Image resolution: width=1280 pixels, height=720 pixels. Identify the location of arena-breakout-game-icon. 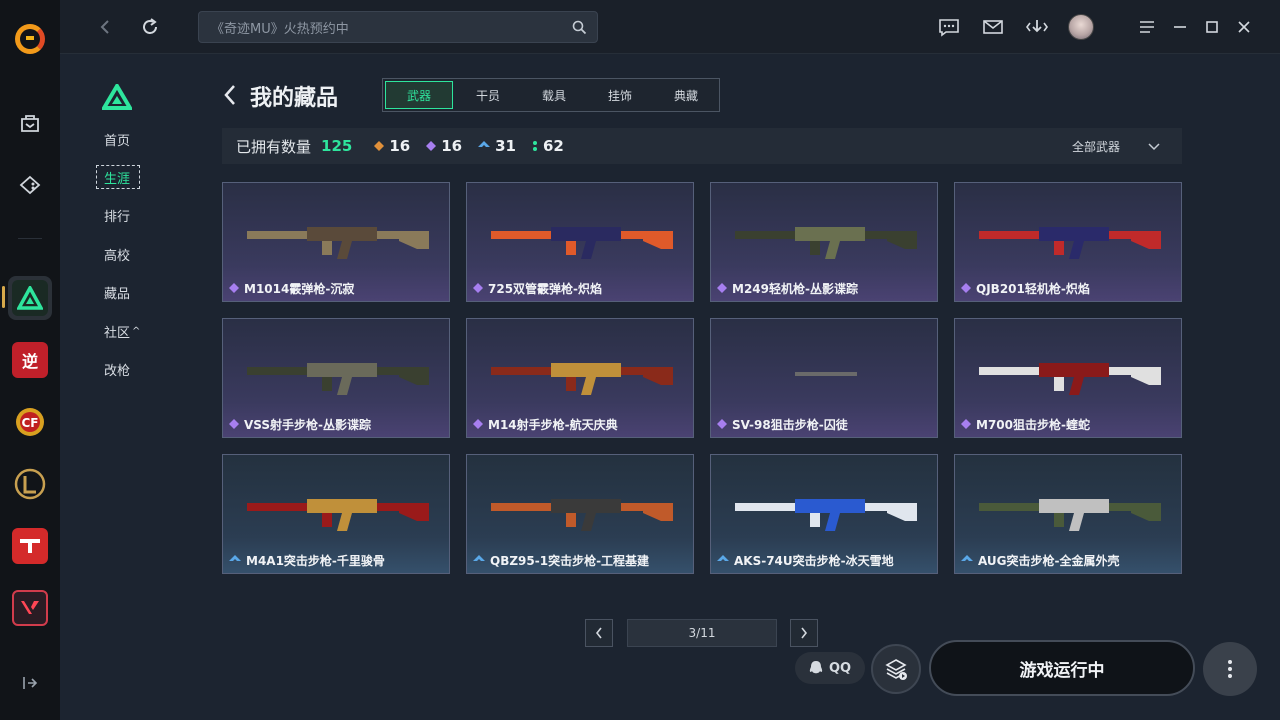
(30, 546).